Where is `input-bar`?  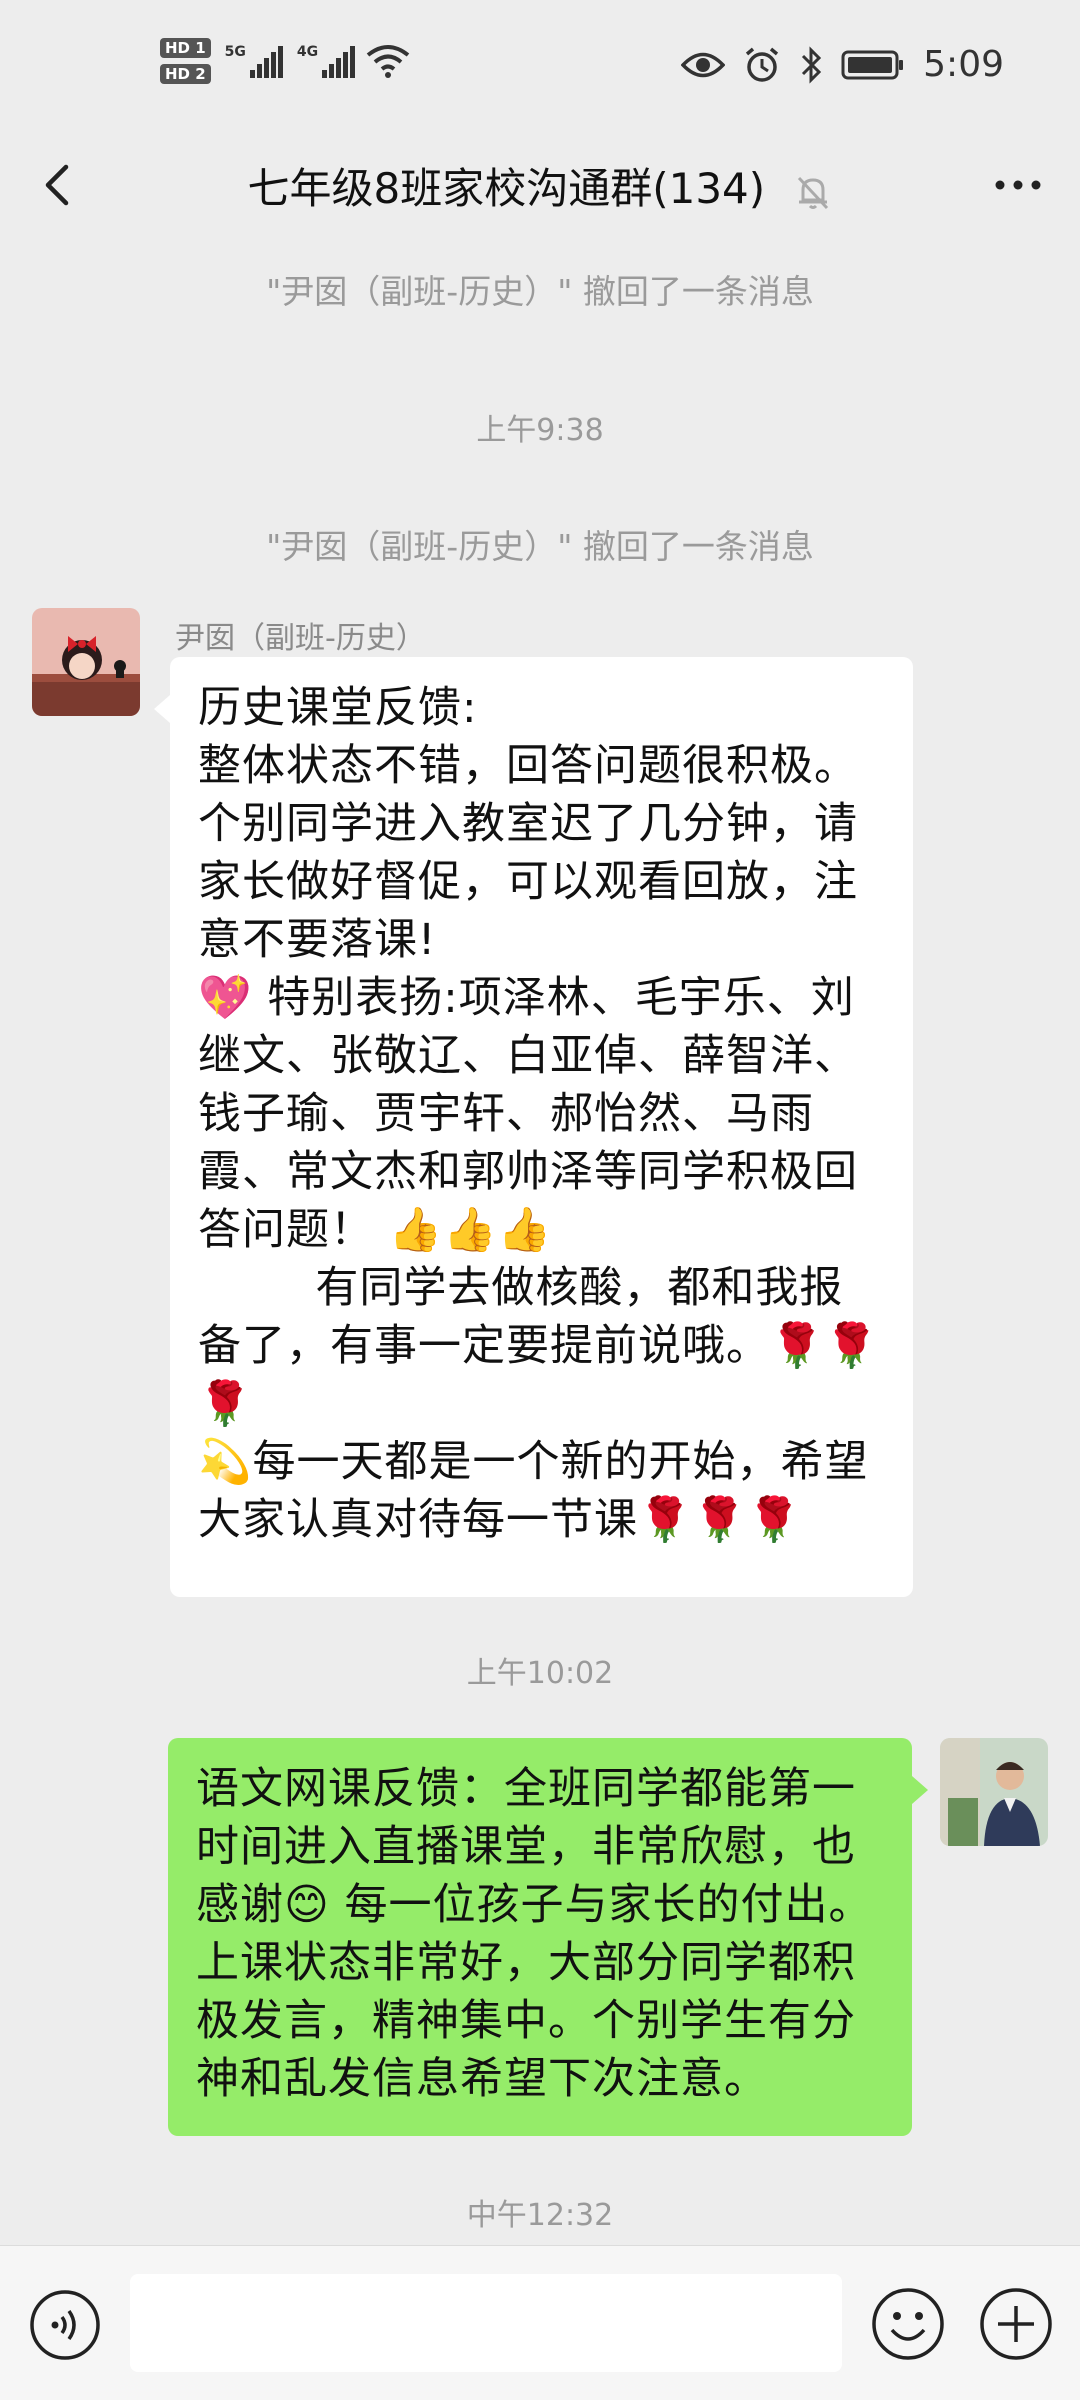 input-bar is located at coordinates (540, 2322).